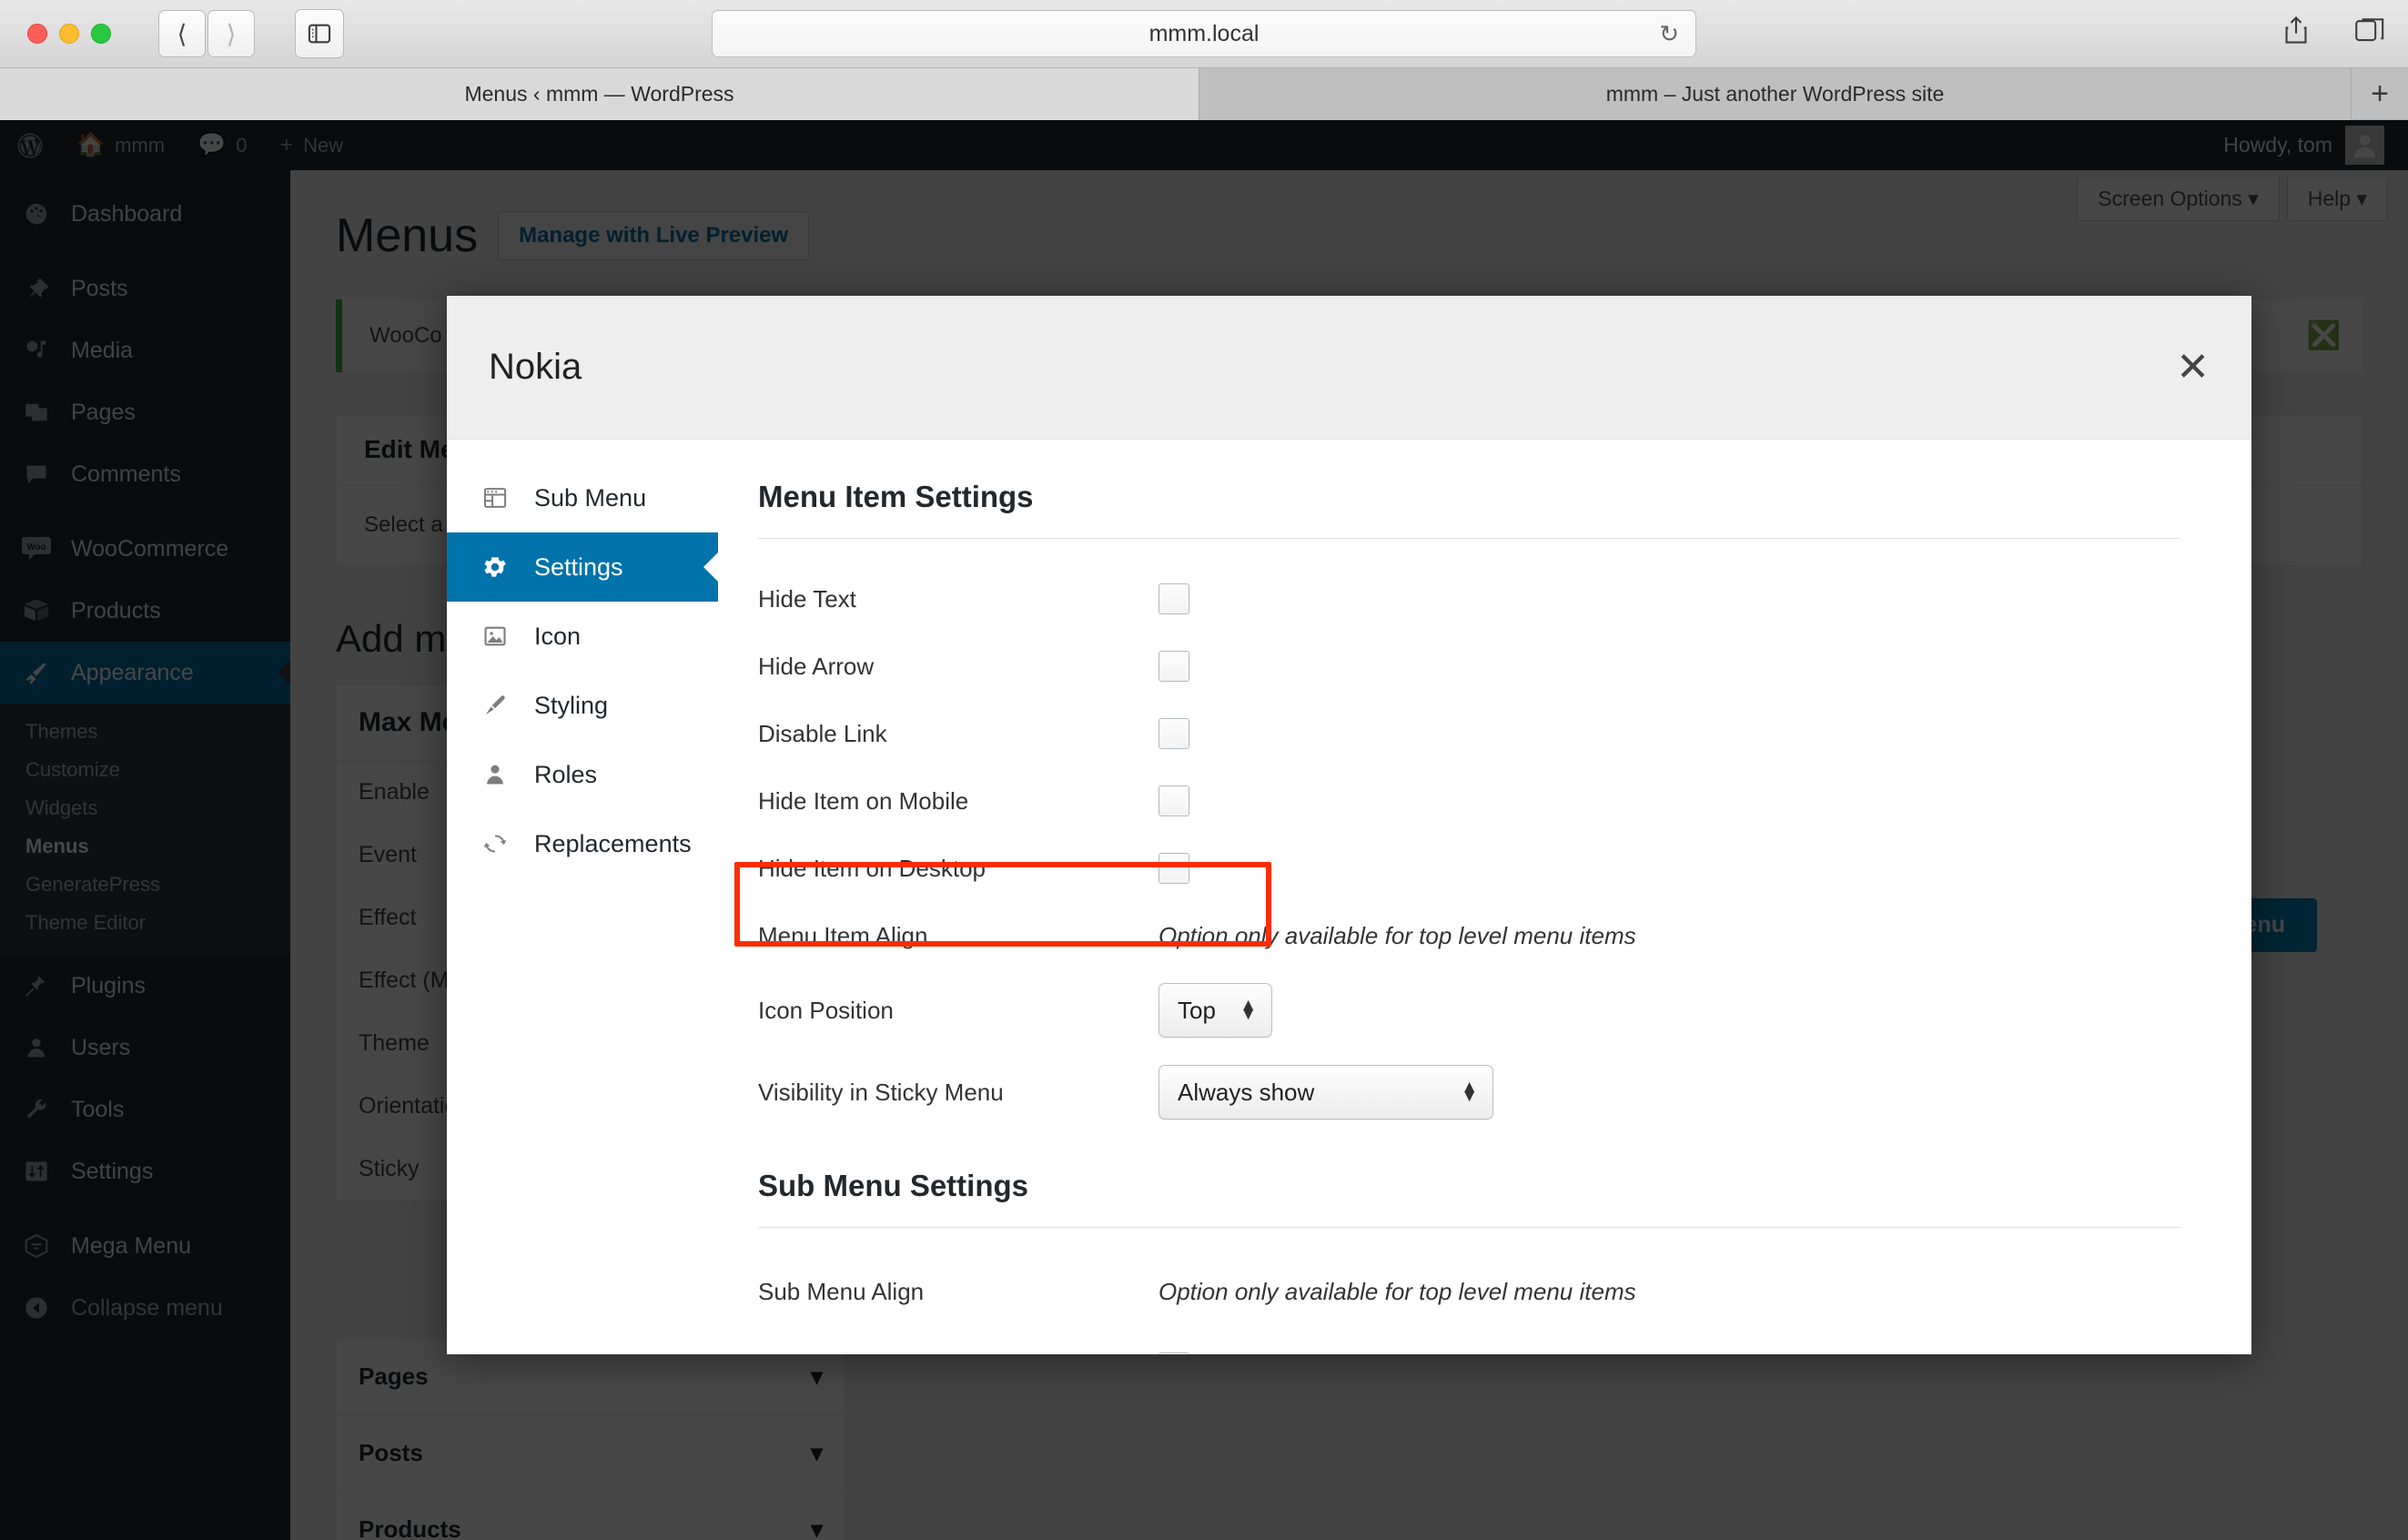 The height and width of the screenshot is (1540, 2408). Describe the element at coordinates (1469, 666) in the screenshot. I see `row-hide-arrow: Hide Arrow` at that location.